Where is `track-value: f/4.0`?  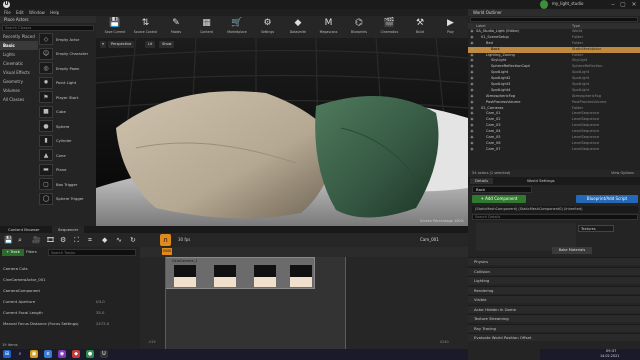 track-value: f/4.0 is located at coordinates (100, 301).